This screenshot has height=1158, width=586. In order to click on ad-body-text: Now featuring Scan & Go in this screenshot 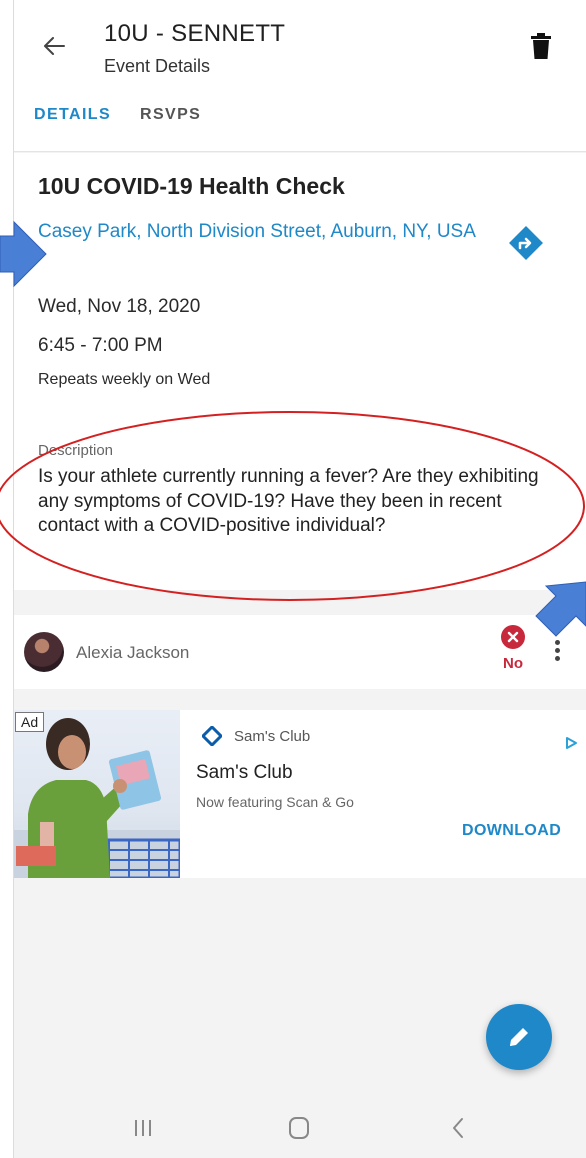, I will do `click(275, 802)`.